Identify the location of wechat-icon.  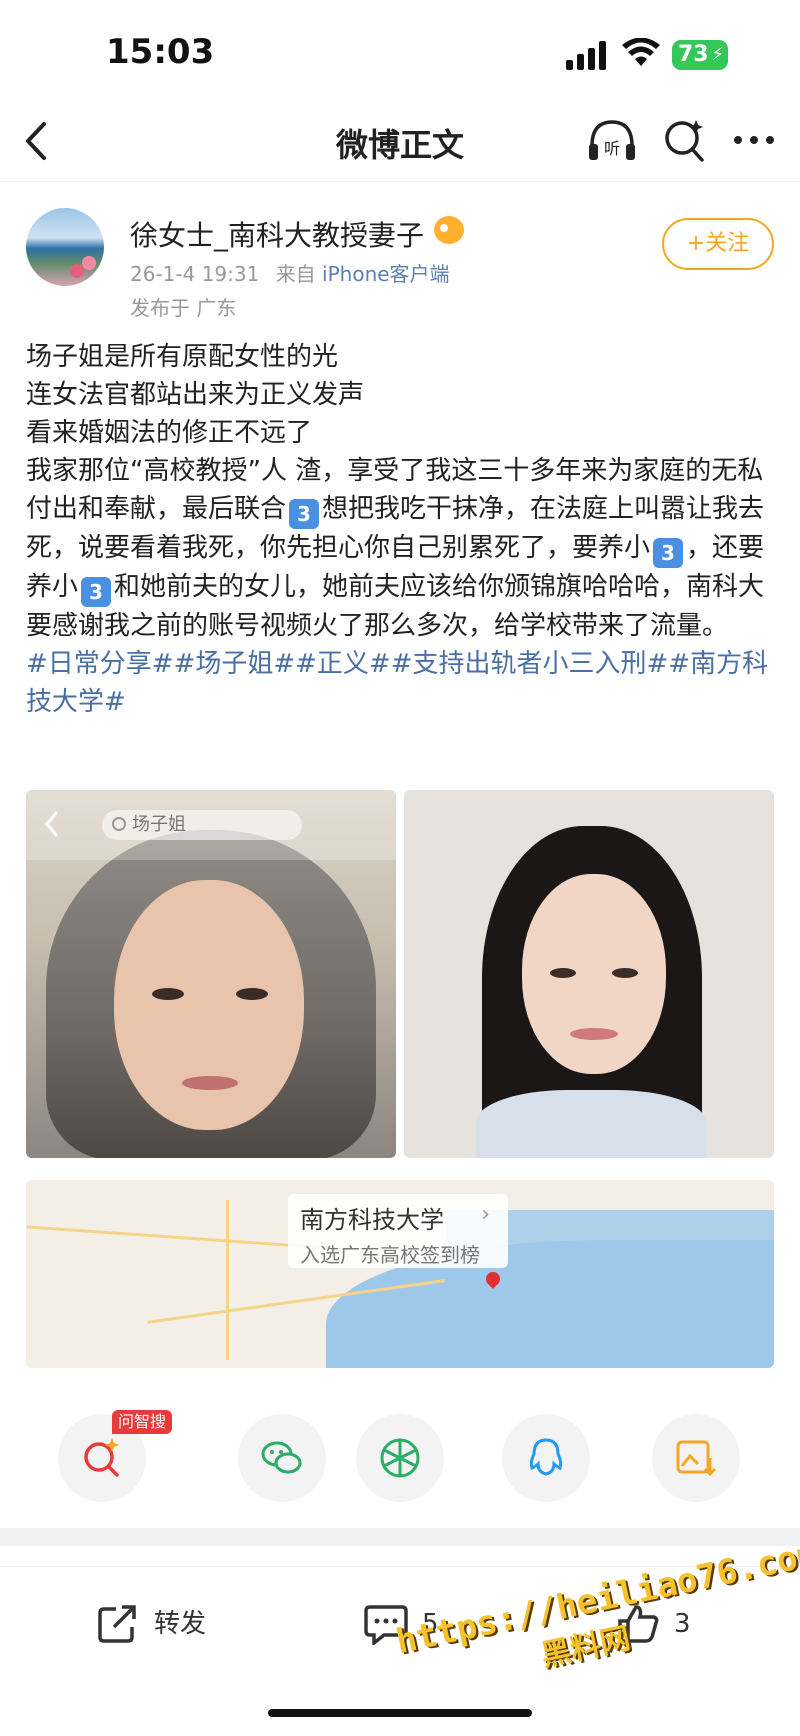
(281, 1457).